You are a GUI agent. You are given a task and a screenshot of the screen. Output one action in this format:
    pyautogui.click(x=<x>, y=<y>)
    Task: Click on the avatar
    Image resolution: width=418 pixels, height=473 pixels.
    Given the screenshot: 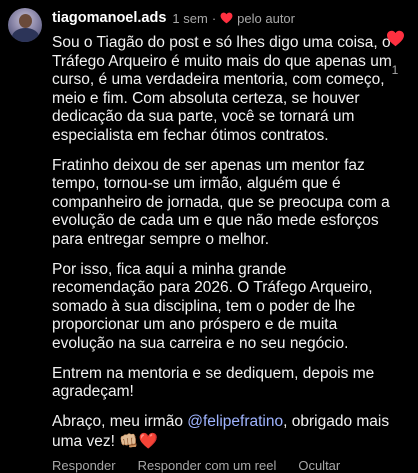 What is the action you would take?
    pyautogui.click(x=25, y=25)
    